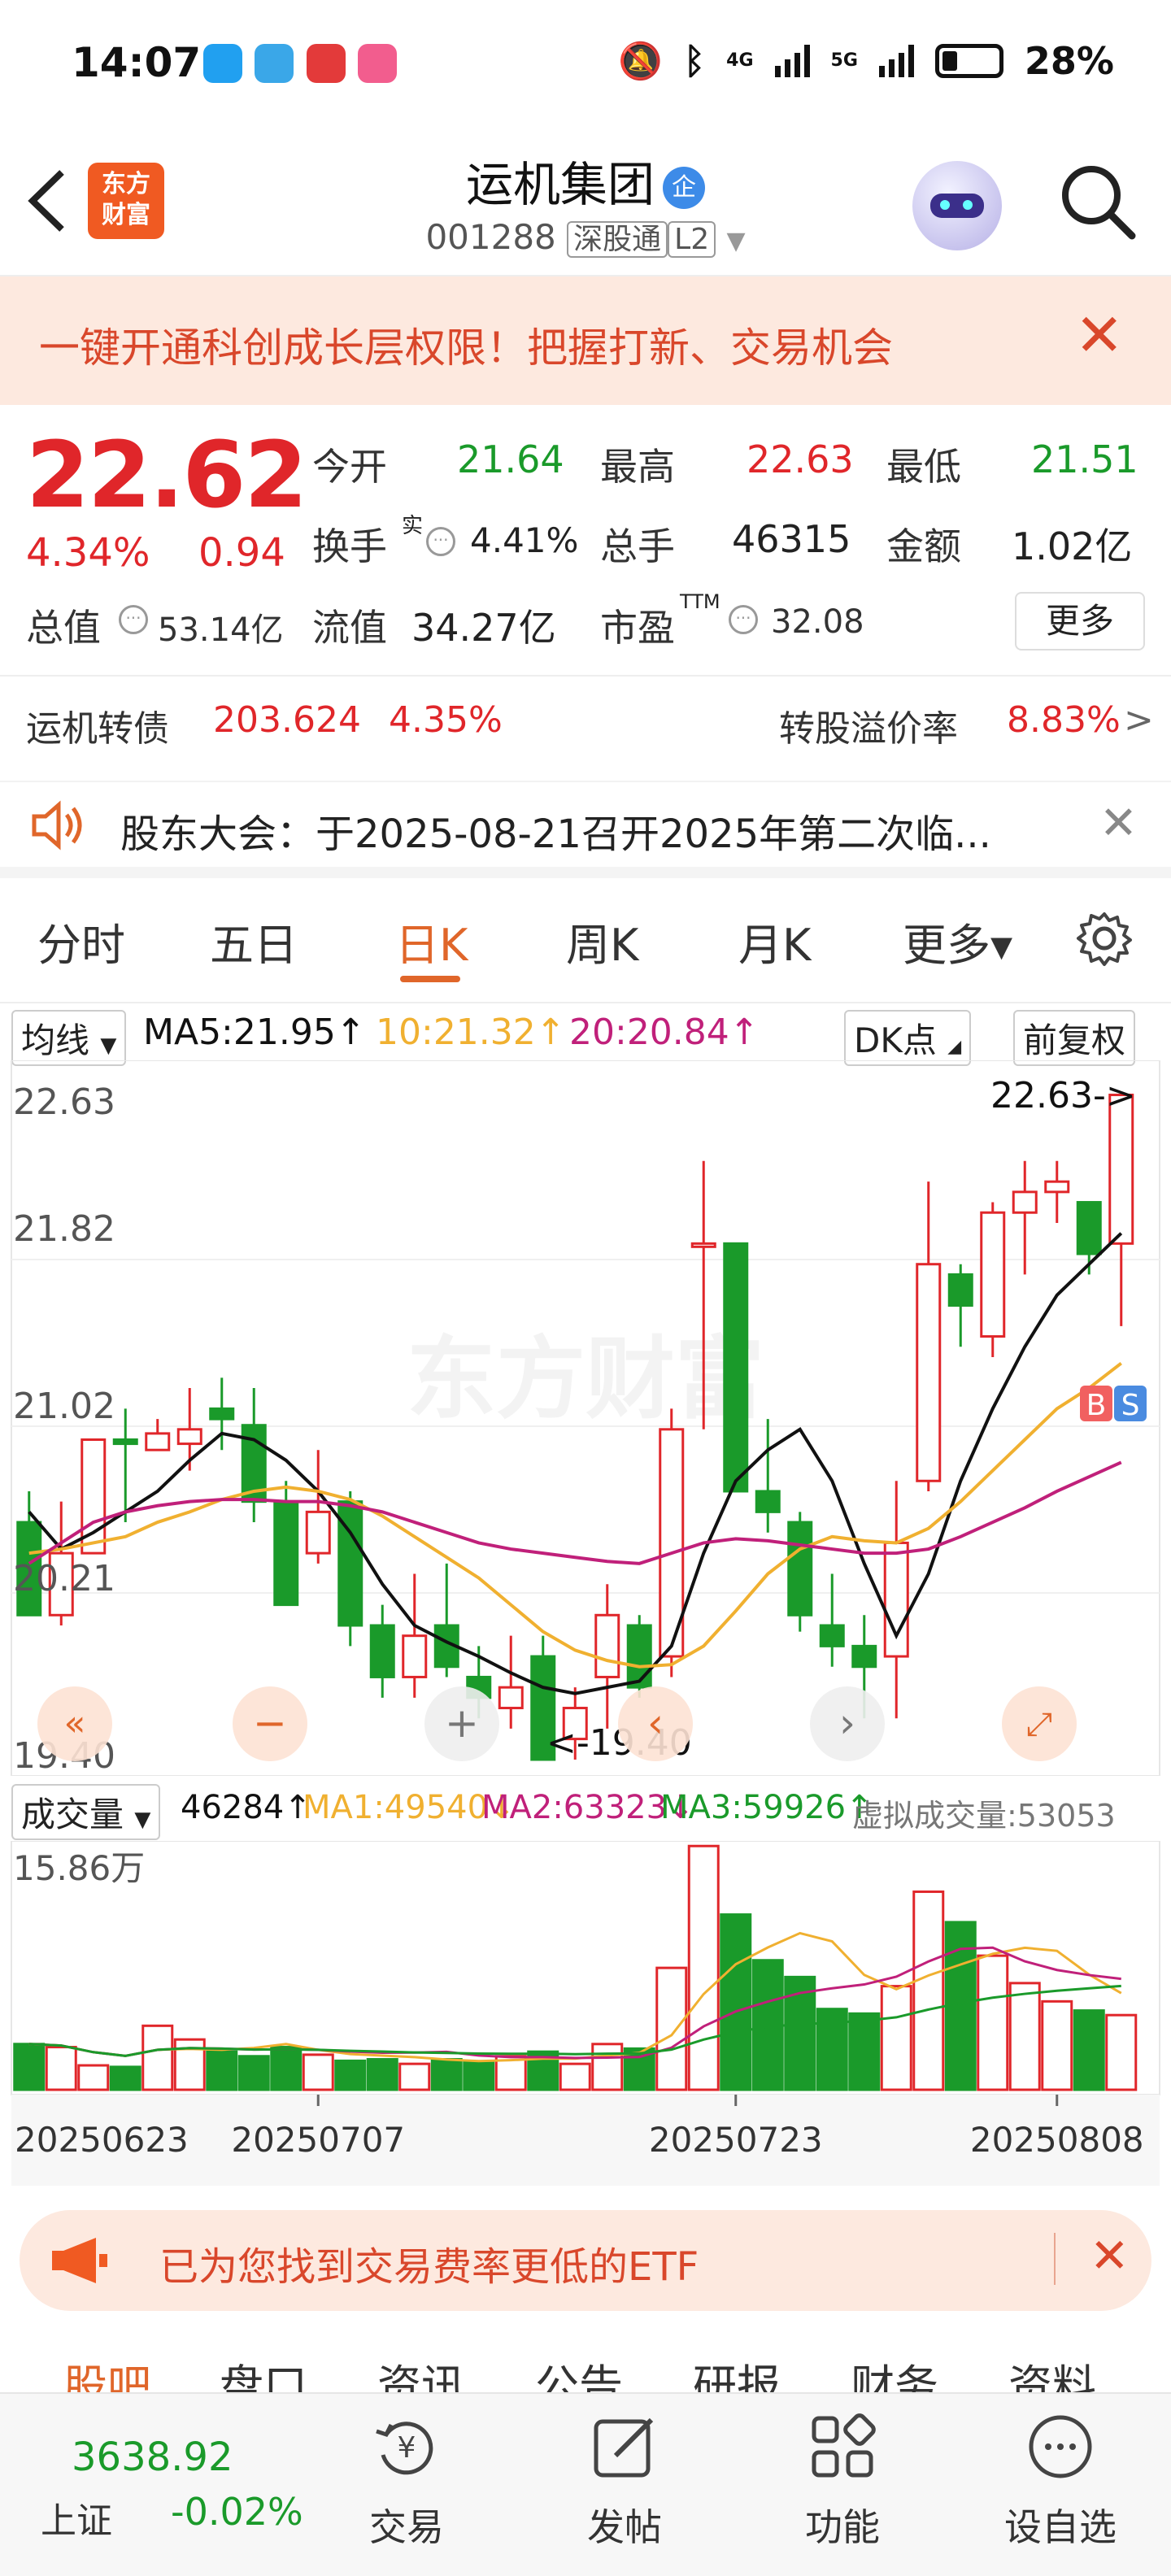 The height and width of the screenshot is (2576, 1171). What do you see at coordinates (222, 64) in the screenshot?
I see `app-notification-icon` at bounding box center [222, 64].